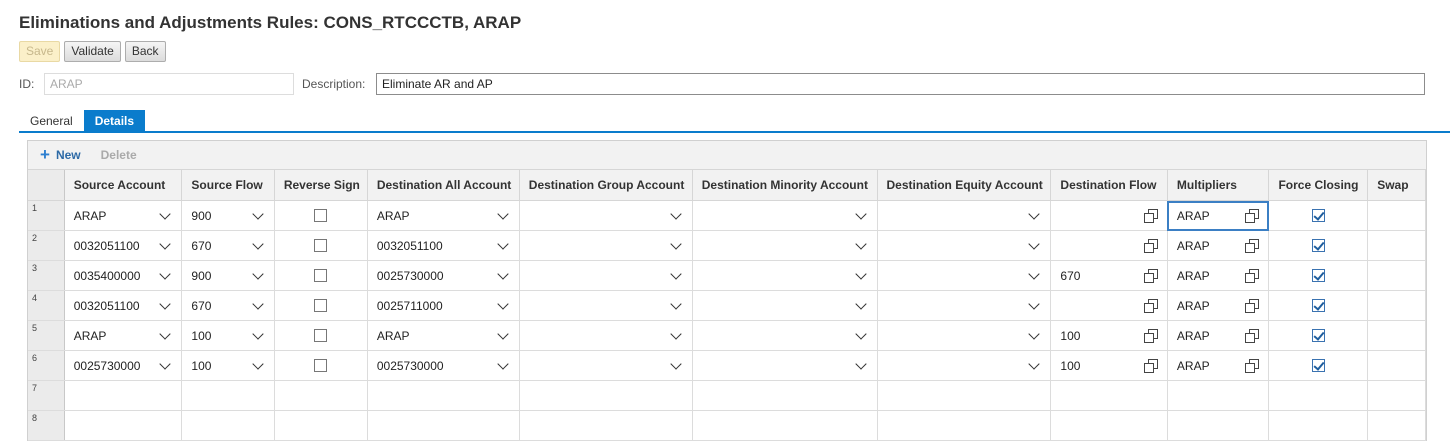 The width and height of the screenshot is (1450, 441). Describe the element at coordinates (92, 51) in the screenshot. I see `validate-button: Validate` at that location.